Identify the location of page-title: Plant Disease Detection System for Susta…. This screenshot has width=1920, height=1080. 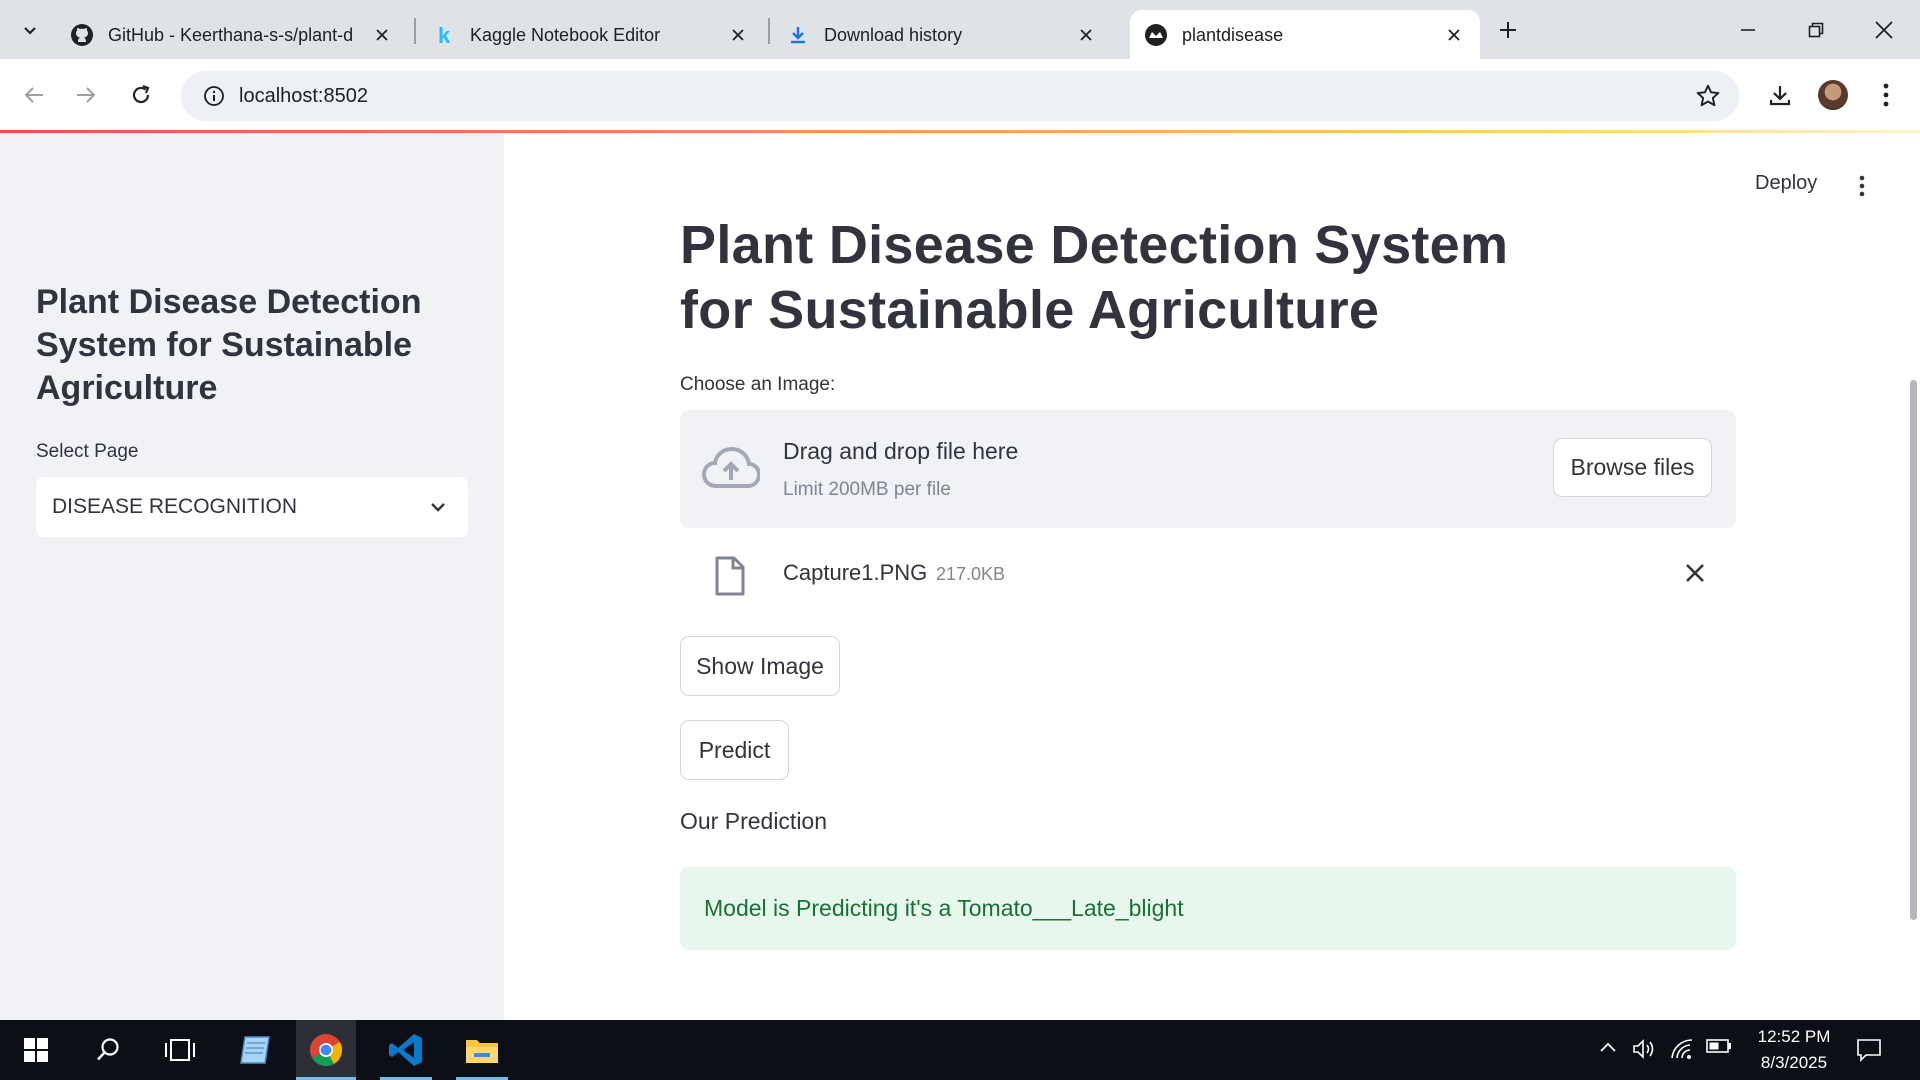
(1094, 277).